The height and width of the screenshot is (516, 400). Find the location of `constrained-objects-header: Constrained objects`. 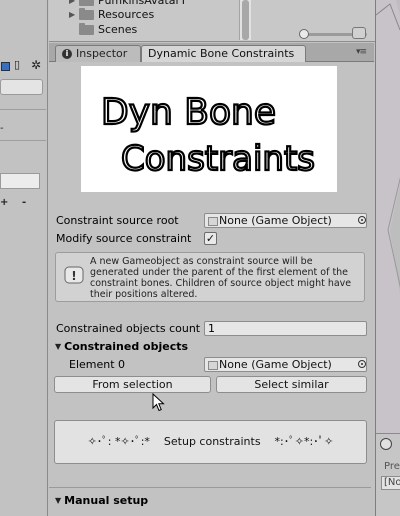

constrained-objects-header: Constrained objects is located at coordinates (126, 346).